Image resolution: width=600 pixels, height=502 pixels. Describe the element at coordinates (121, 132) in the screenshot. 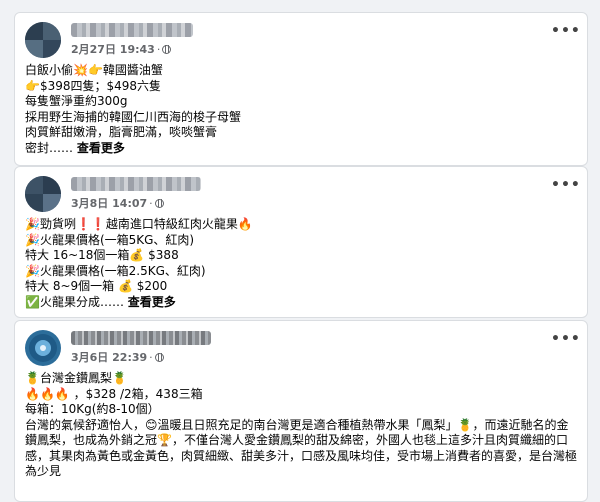

I see `post-line: 肉質鮮甜嫩滑，脂膏肥滿，啖啖蟹膏` at that location.